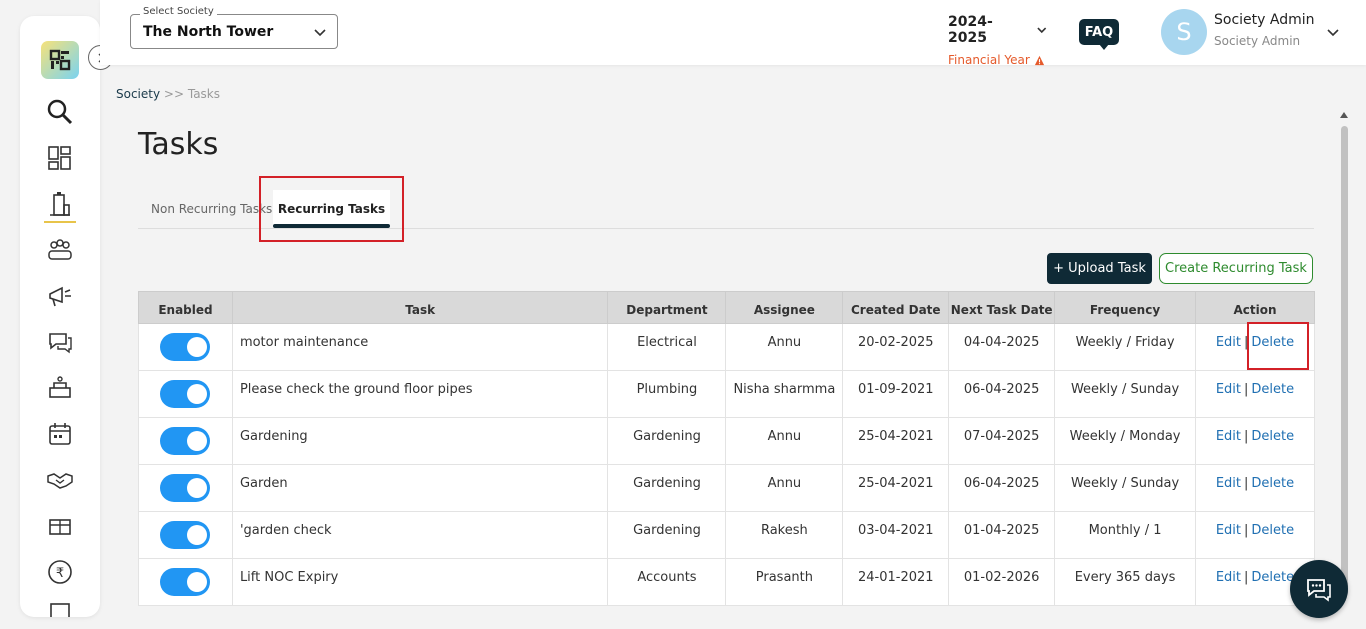  Describe the element at coordinates (60, 296) in the screenshot. I see `announcement-icon` at that location.